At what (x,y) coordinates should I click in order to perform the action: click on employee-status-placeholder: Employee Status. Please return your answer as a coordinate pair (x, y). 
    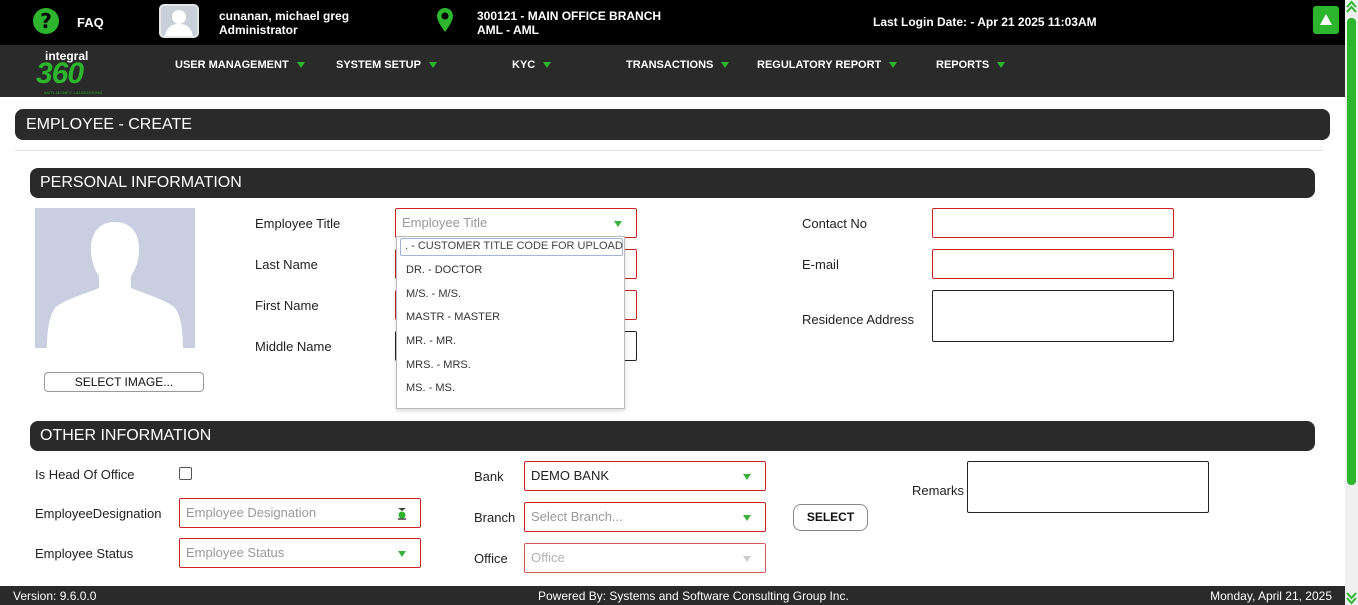
    Looking at the image, I should click on (235, 552).